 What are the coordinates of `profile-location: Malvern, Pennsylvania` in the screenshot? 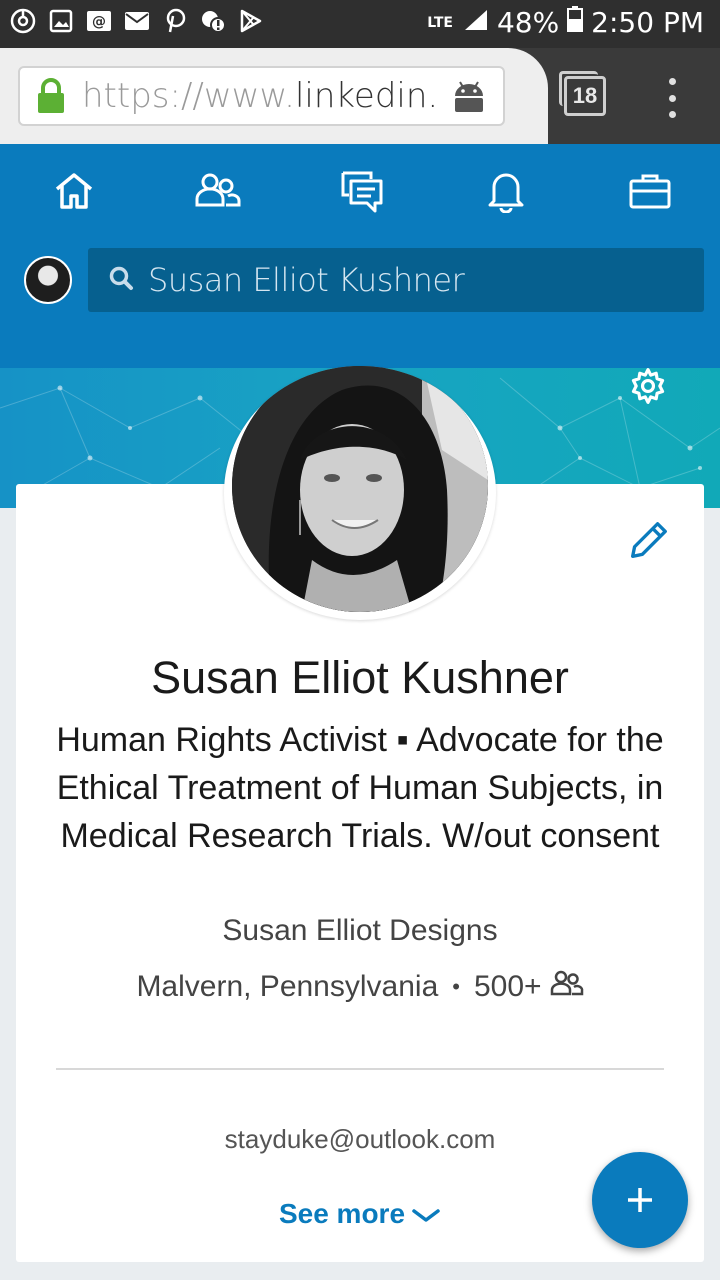 It's located at (287, 986).